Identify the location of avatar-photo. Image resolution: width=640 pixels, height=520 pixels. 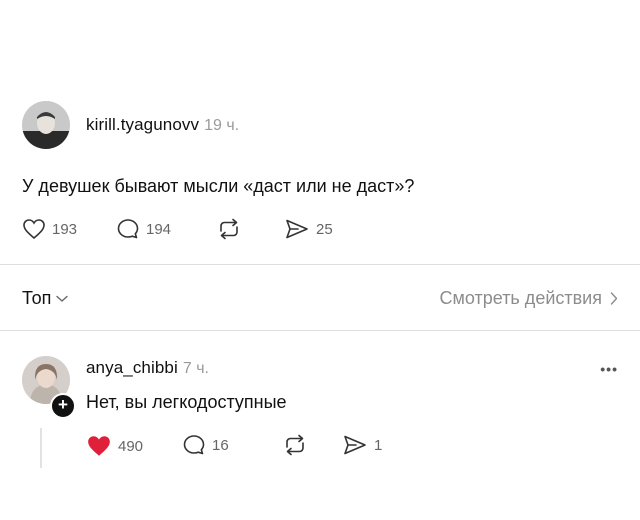
(46, 125).